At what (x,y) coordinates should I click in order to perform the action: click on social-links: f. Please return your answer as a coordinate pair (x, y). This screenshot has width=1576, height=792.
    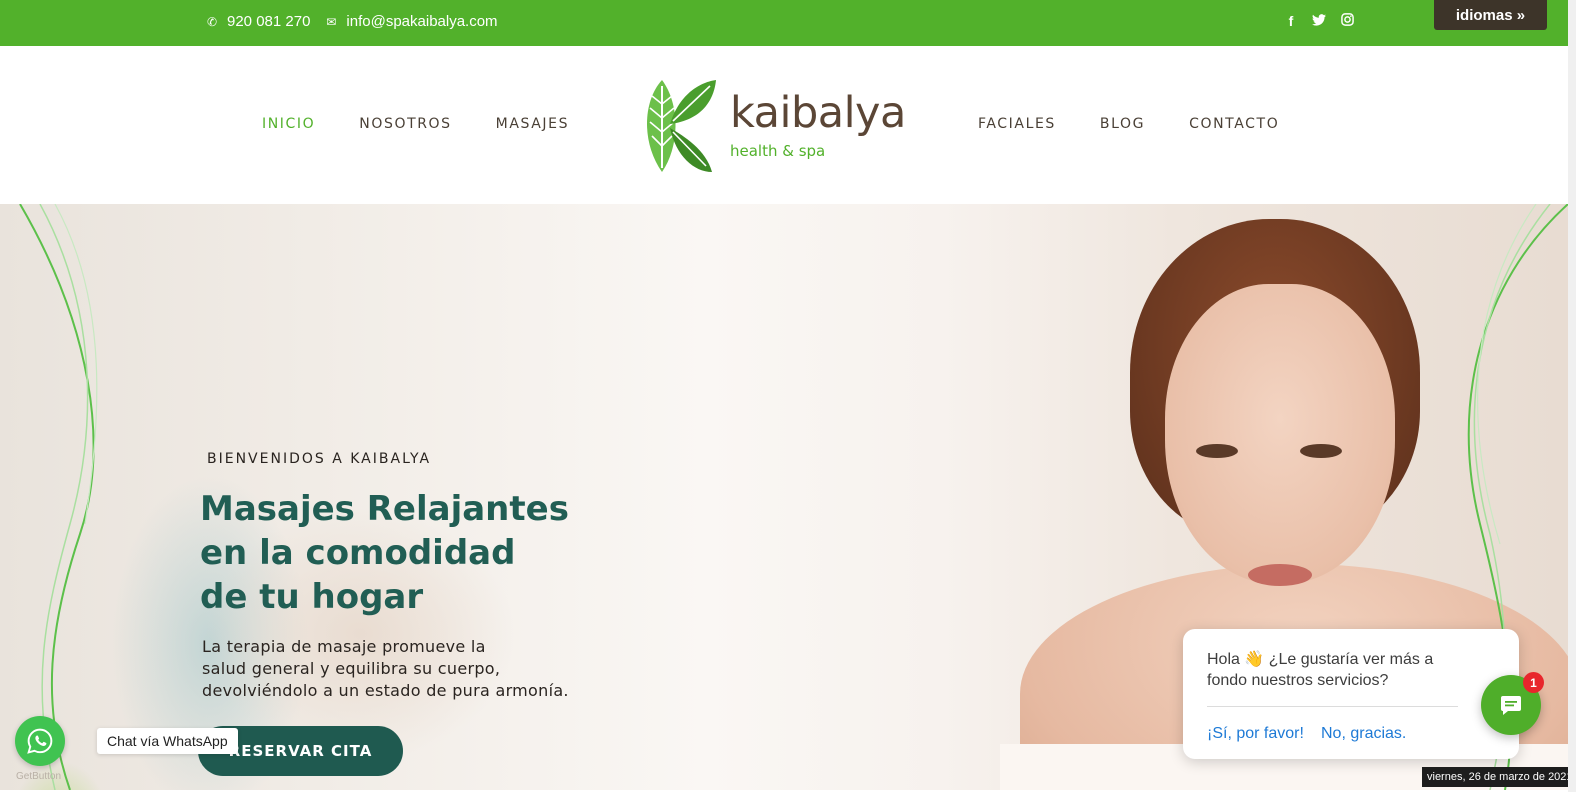
    Looking at the image, I should click on (1319, 21).